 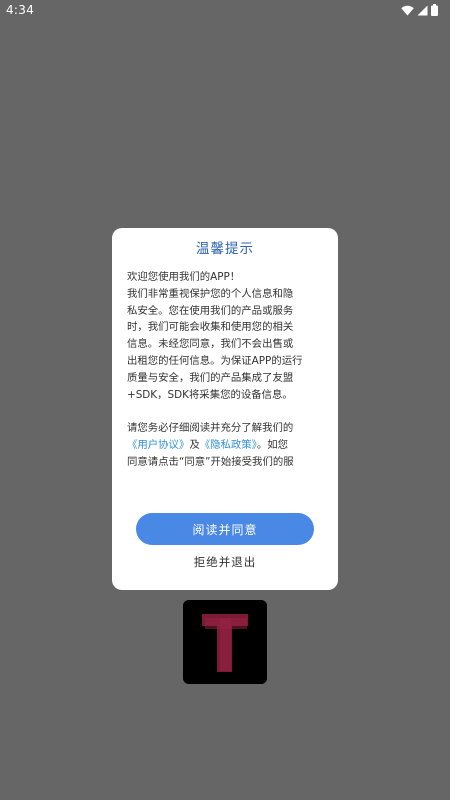 I want to click on dialog-text-line: 欢迎您使用我们的APP！, so click(x=184, y=277).